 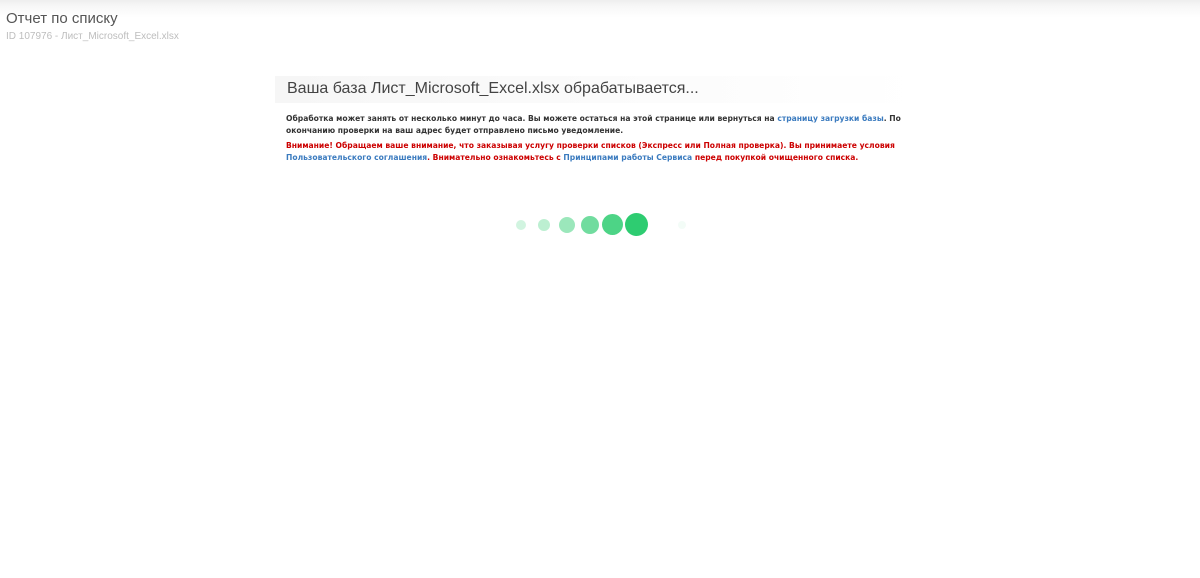 I want to click on warning-text-end: перед покупкой очищенного списка., so click(x=775, y=157).